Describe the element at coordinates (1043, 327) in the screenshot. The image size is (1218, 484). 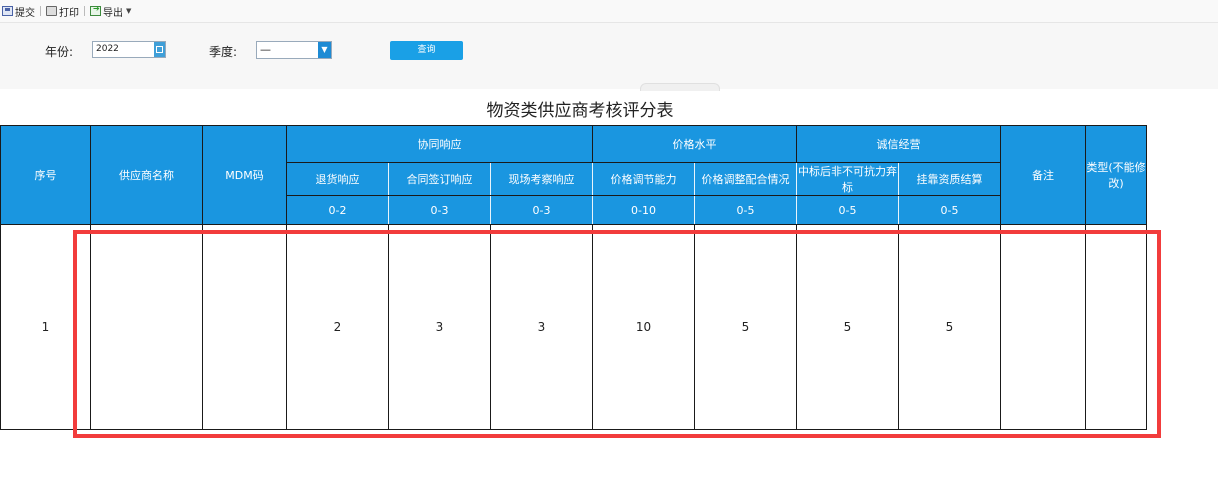
I see `remark-cell` at that location.